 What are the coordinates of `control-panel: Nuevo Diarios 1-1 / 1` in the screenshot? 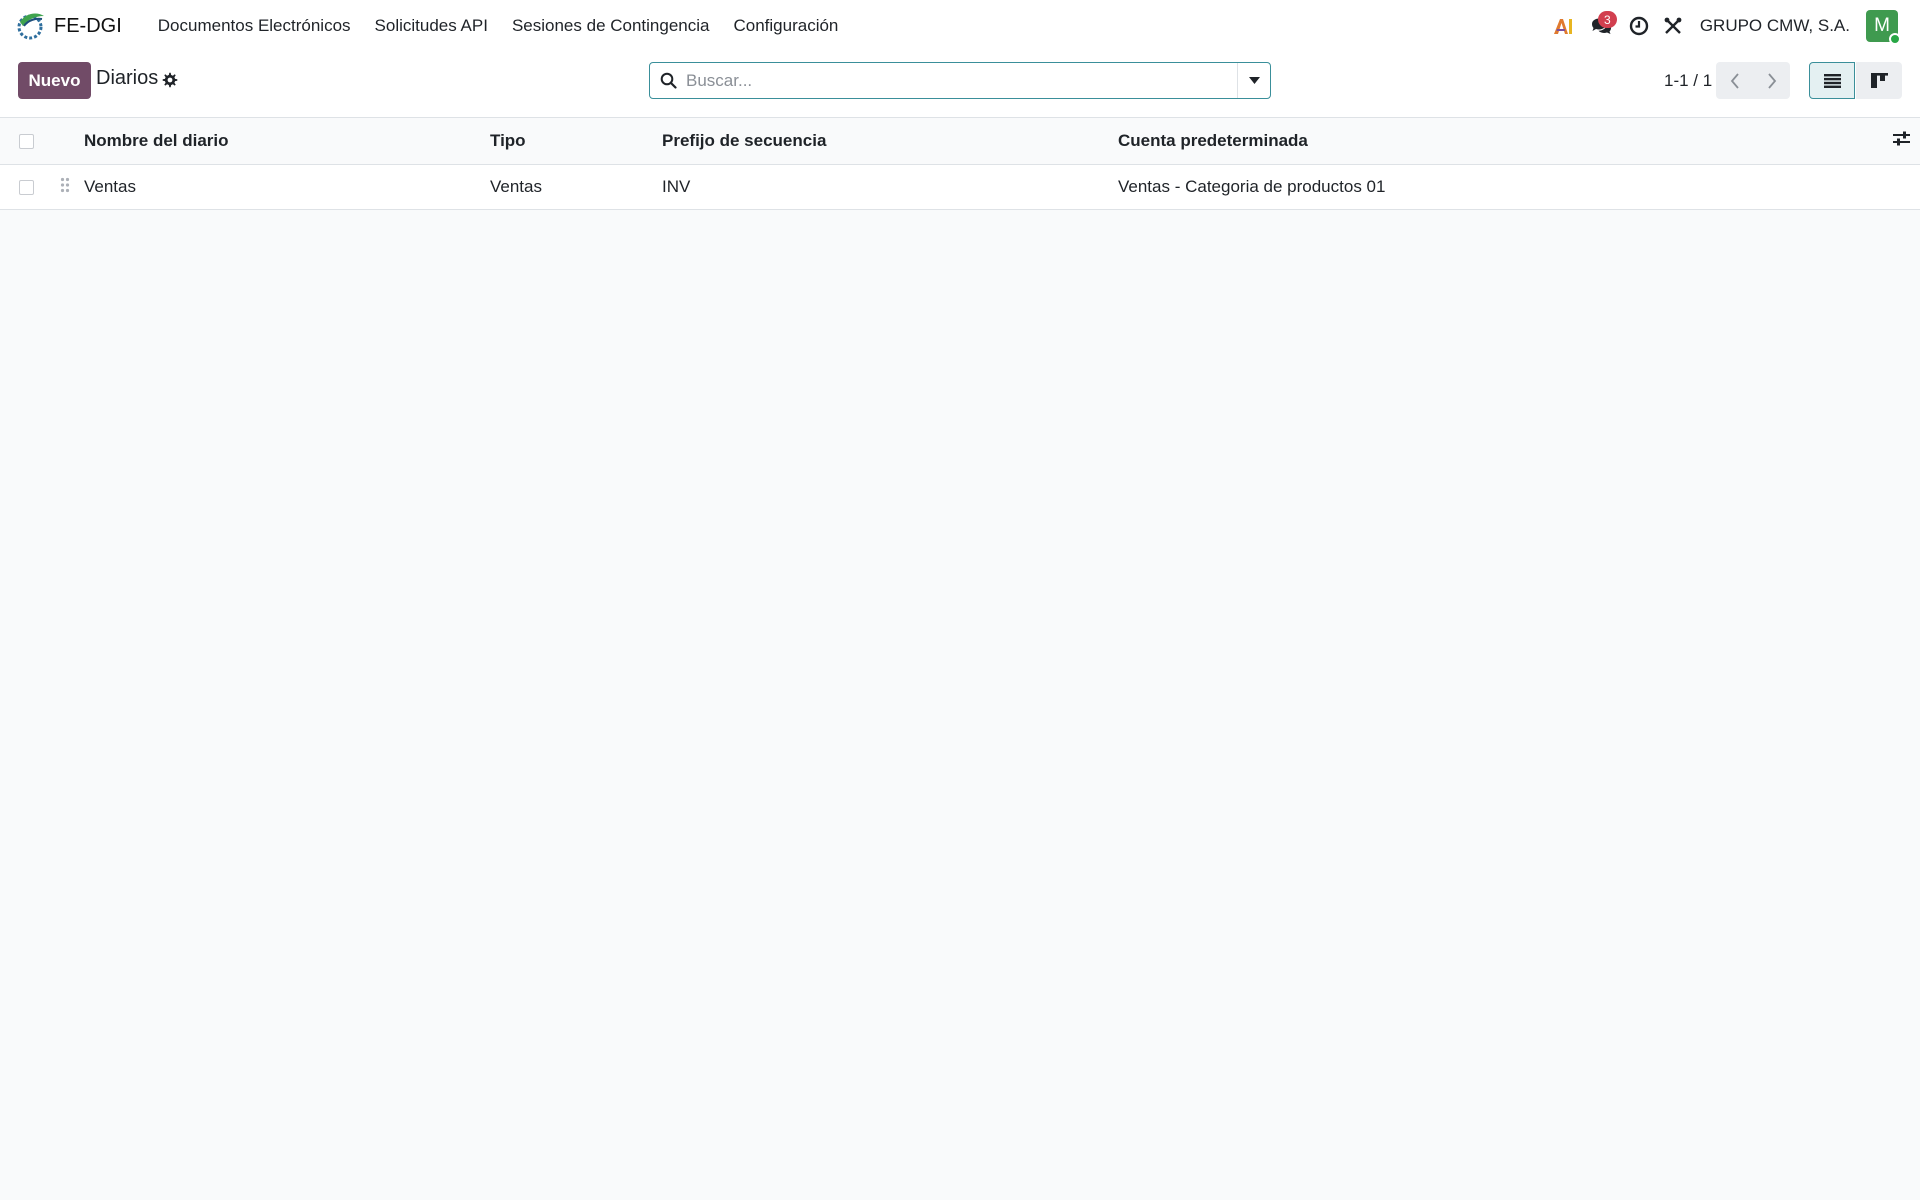 It's located at (960, 85).